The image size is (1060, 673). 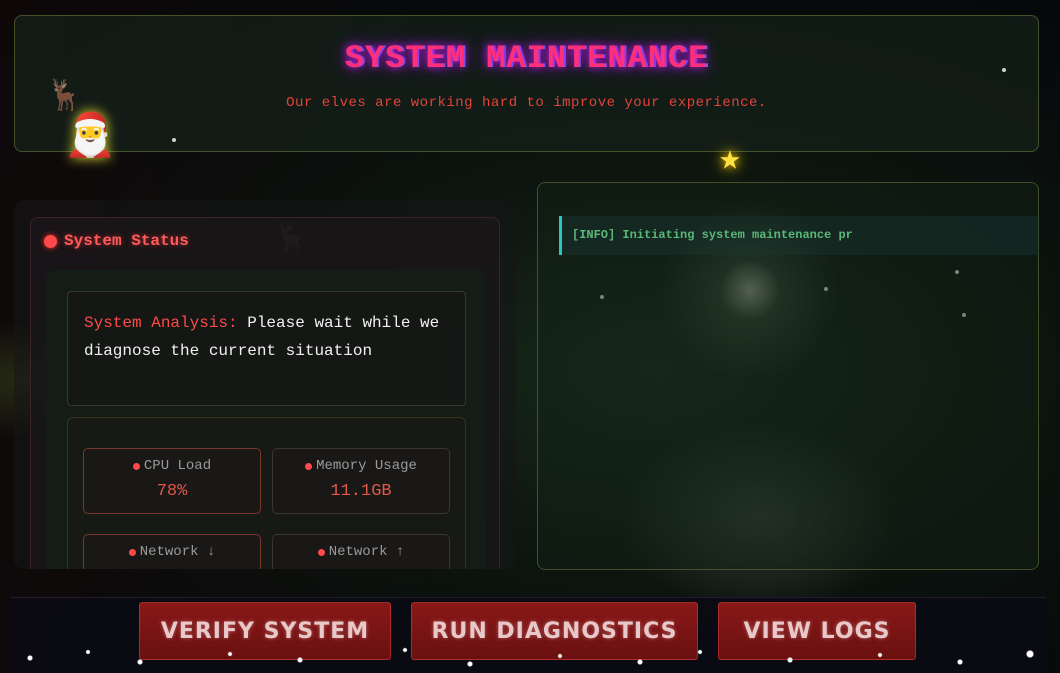 What do you see at coordinates (50, 241) in the screenshot?
I see `status-indicator-icon` at bounding box center [50, 241].